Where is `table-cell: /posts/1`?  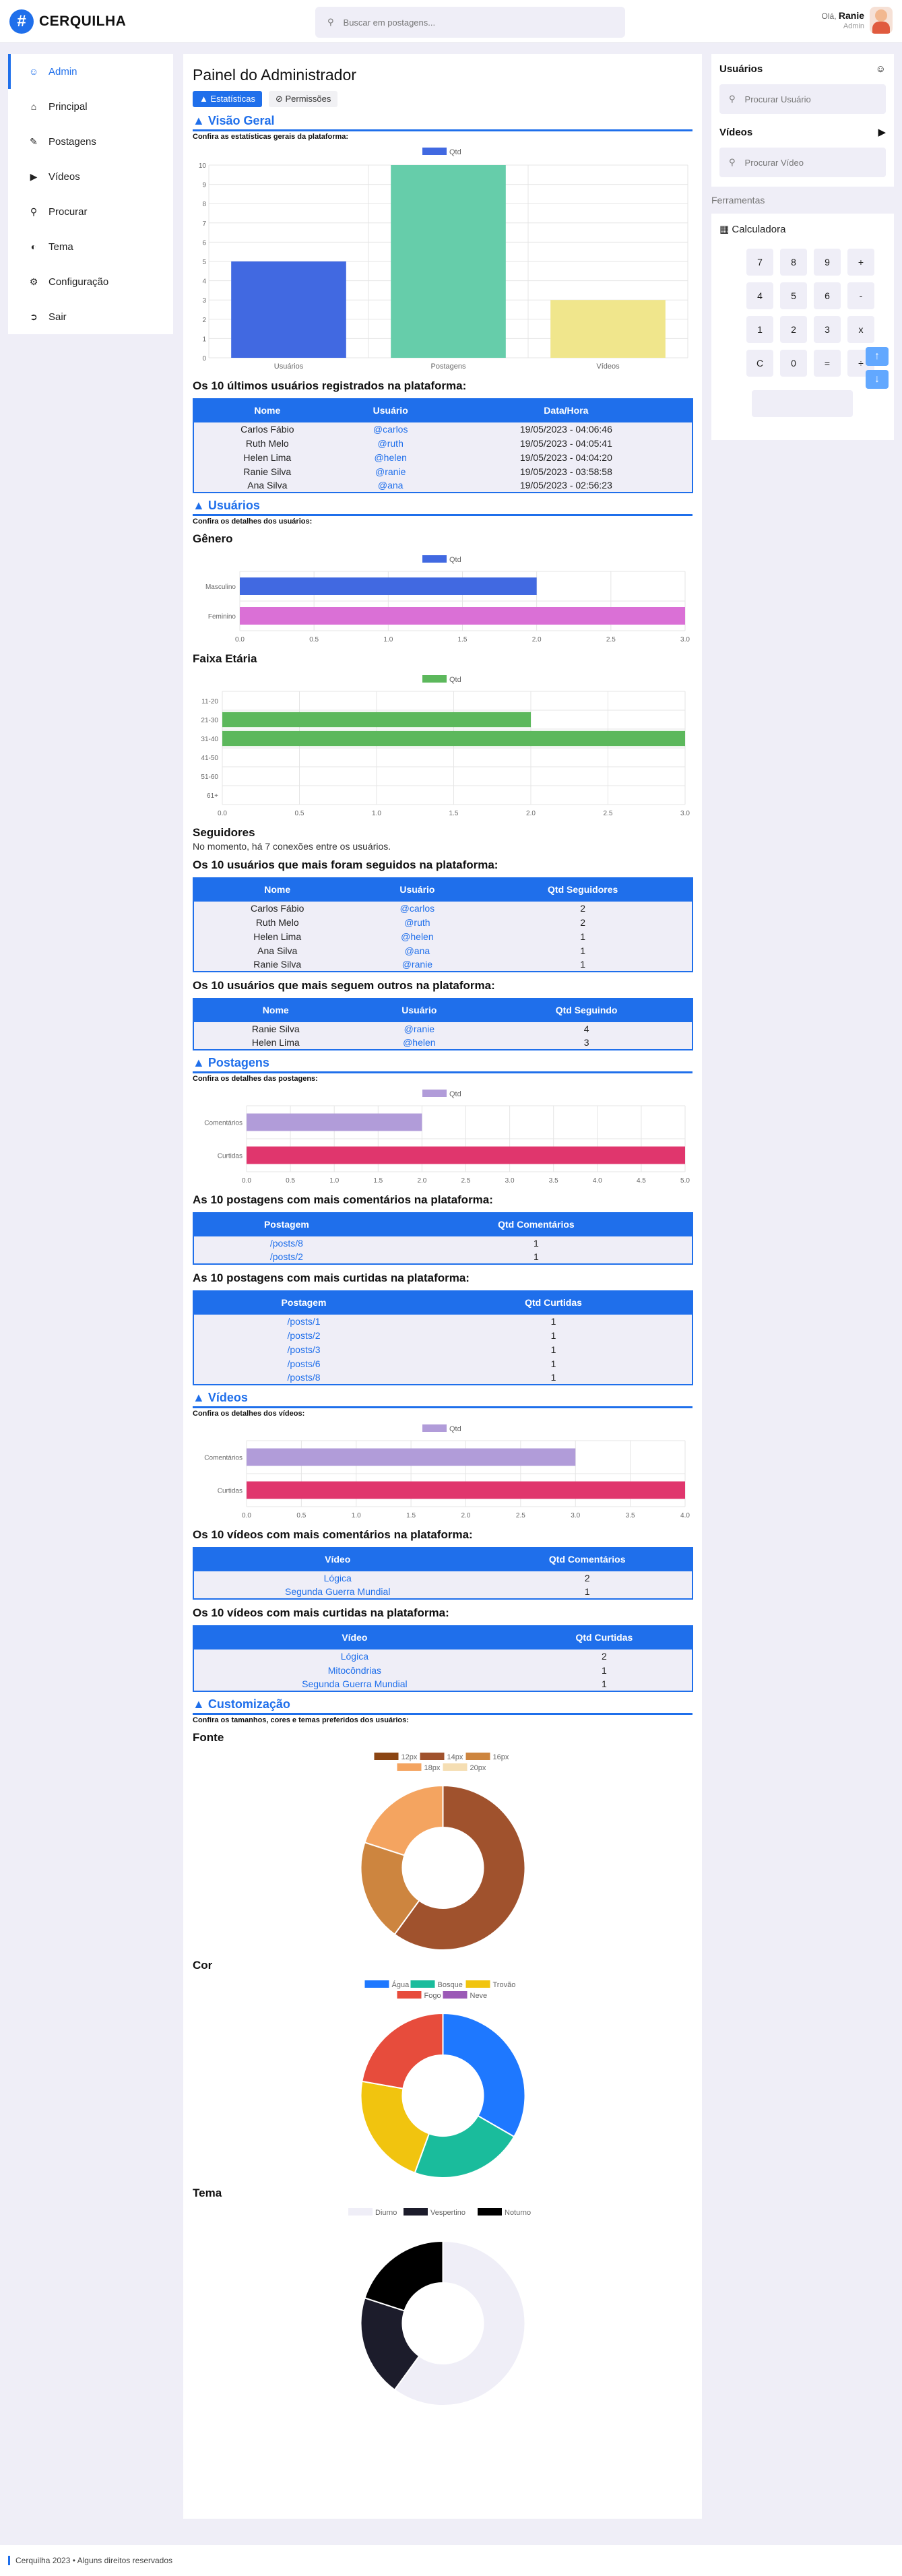
table-cell: /posts/1 is located at coordinates (303, 1321).